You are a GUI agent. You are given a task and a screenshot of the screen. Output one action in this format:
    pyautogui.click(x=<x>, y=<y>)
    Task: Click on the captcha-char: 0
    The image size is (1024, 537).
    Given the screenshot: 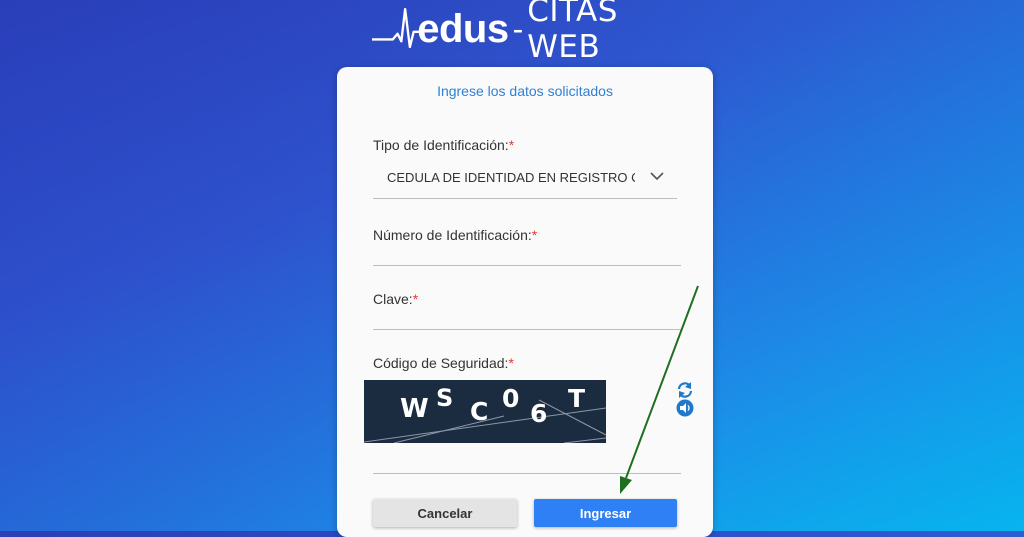 What is the action you would take?
    pyautogui.click(x=511, y=398)
    